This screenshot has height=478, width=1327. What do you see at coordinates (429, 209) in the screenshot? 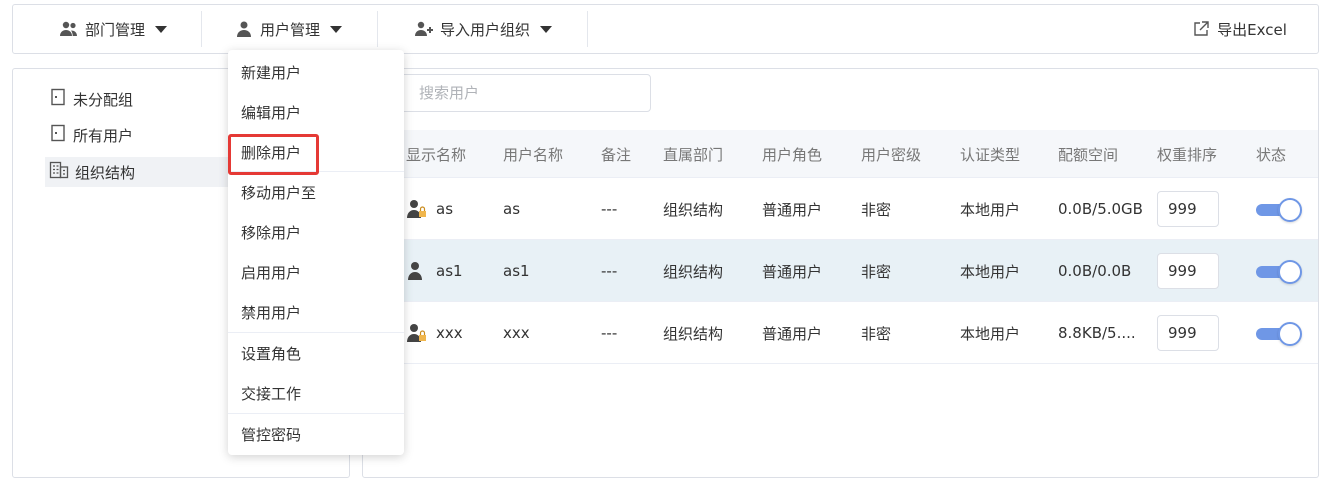
I see `display-name-cell: as` at bounding box center [429, 209].